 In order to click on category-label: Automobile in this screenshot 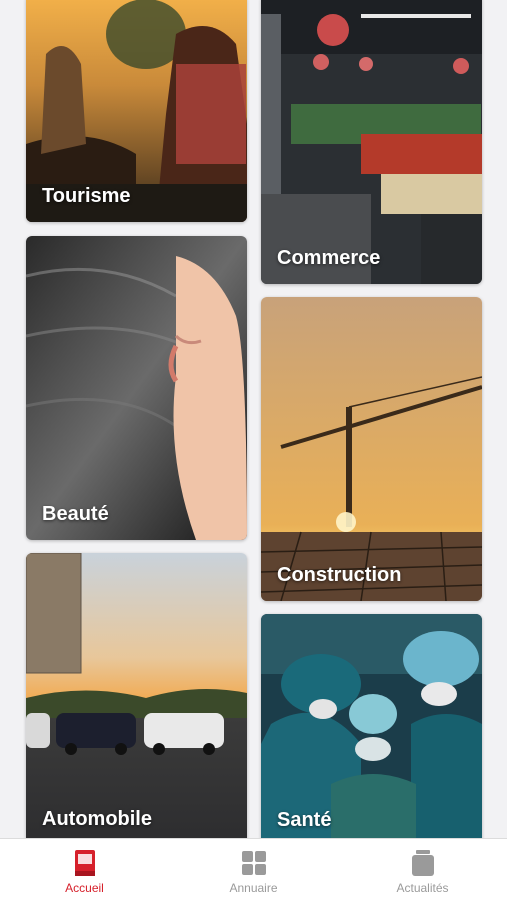, I will do `click(97, 819)`.